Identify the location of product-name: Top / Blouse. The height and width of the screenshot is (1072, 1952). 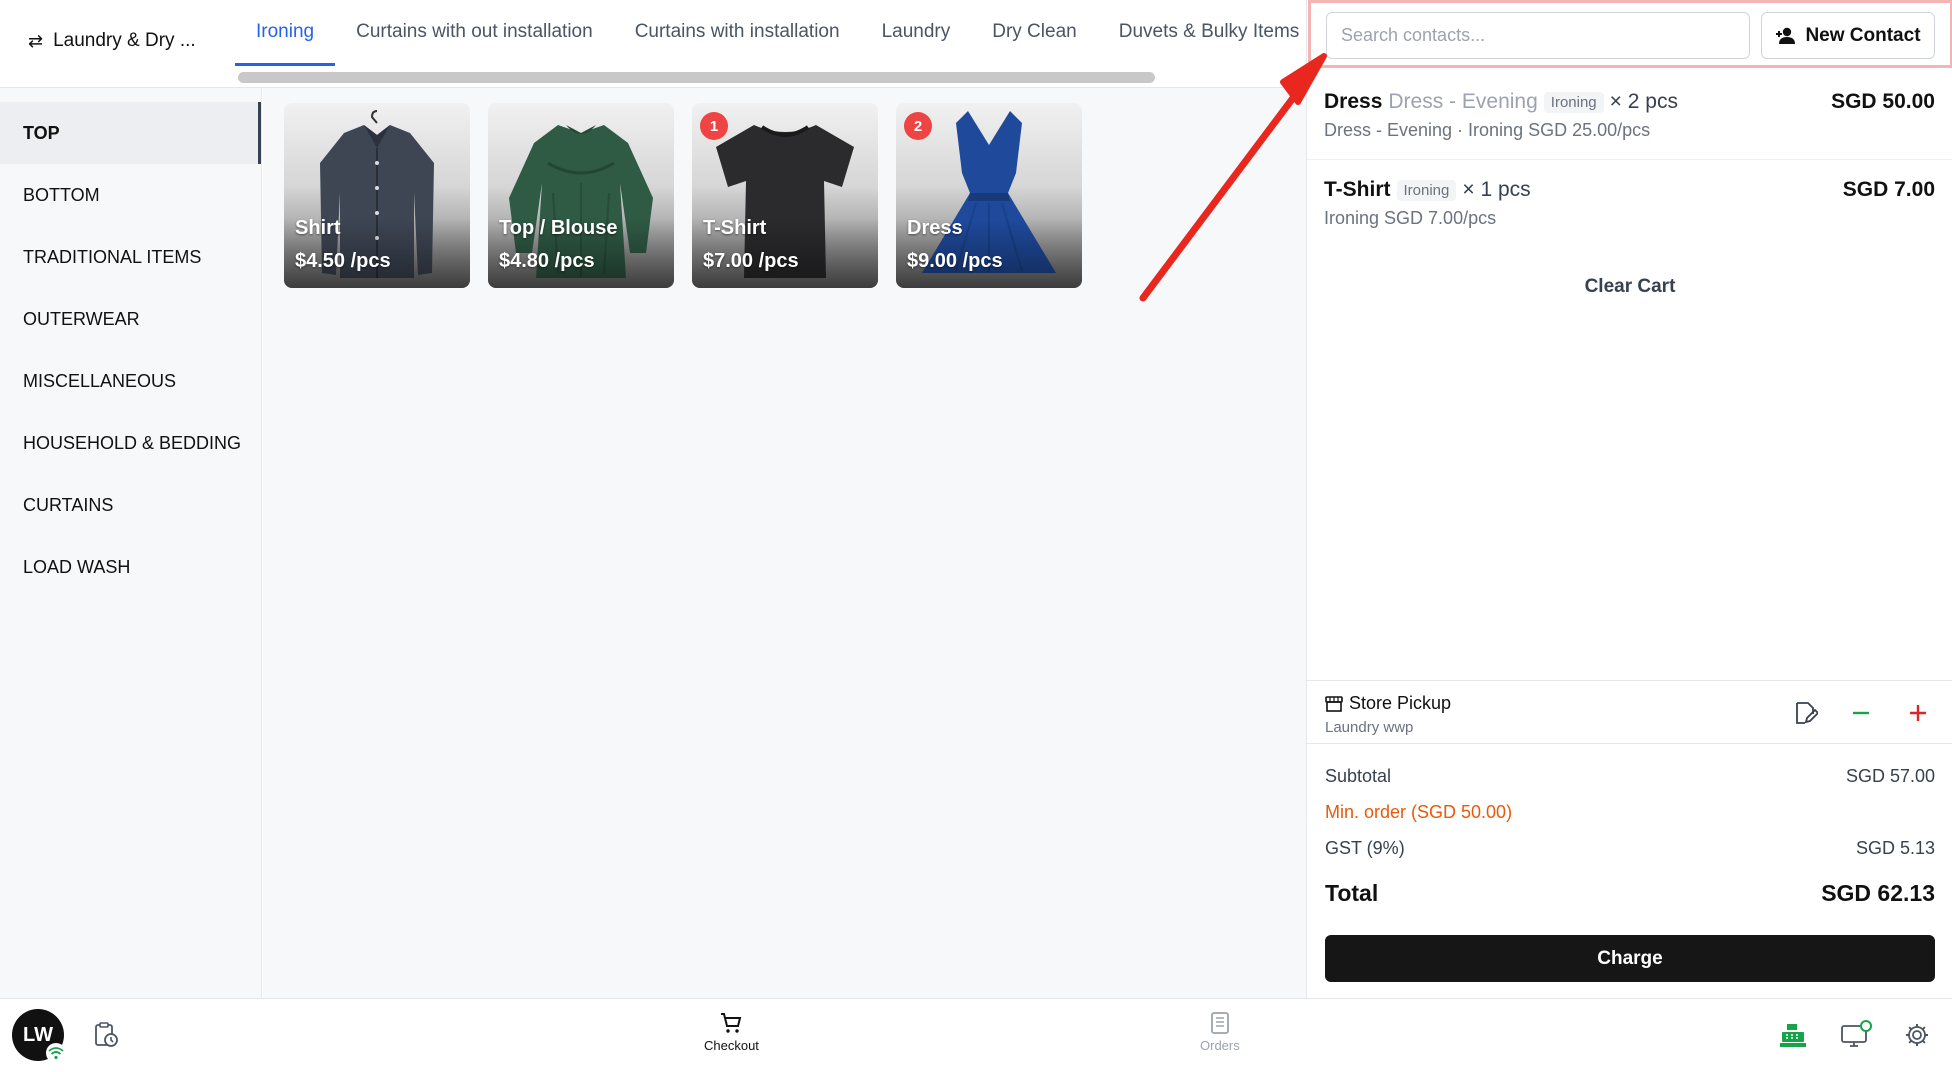
(558, 228).